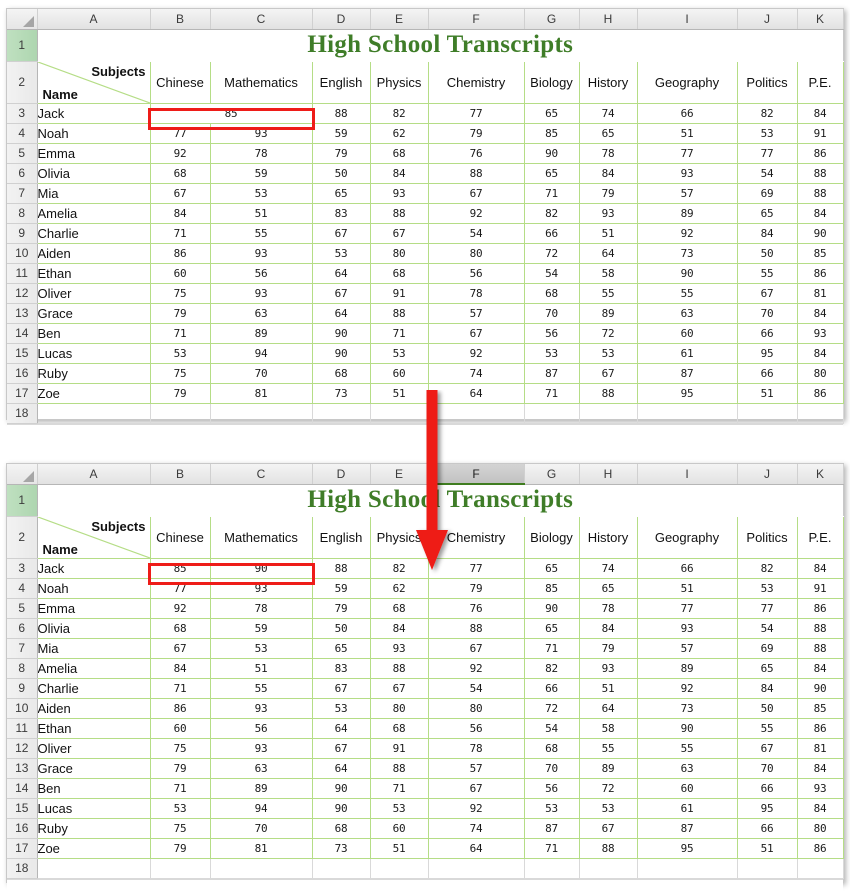 The image size is (850, 895). What do you see at coordinates (399, 588) in the screenshot?
I see `score-cell: 62` at bounding box center [399, 588].